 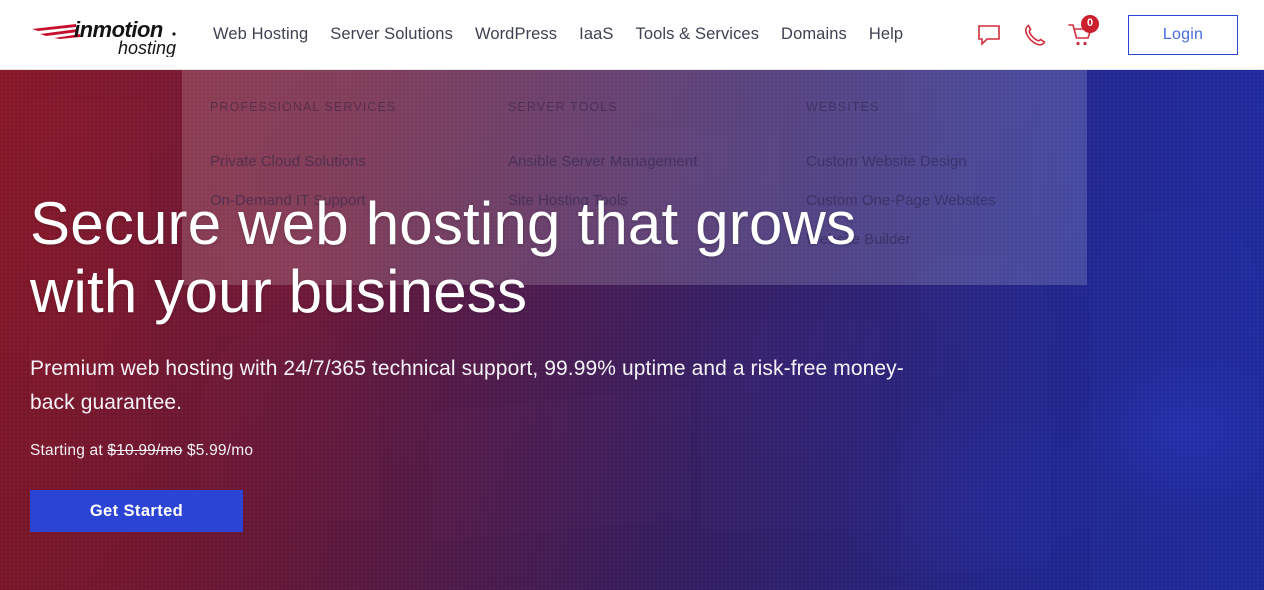 I want to click on nav-item-tools-and-services: Tools & Services, so click(x=697, y=34).